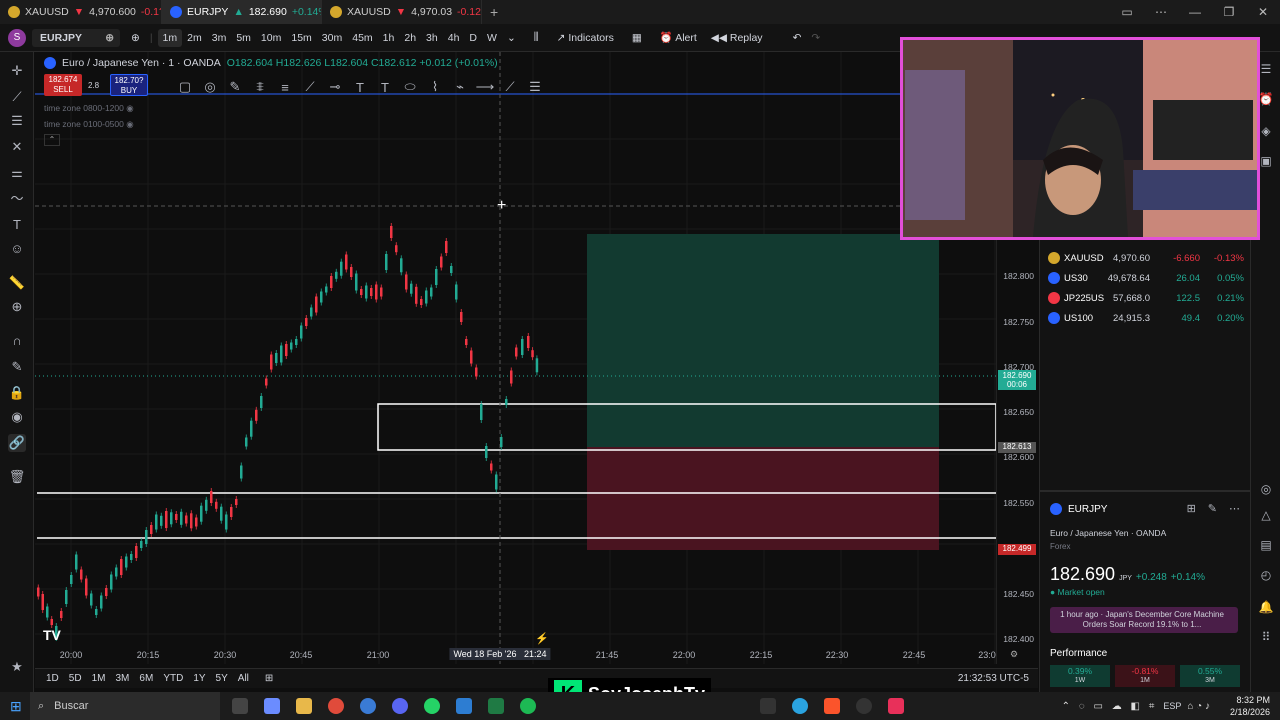 The height and width of the screenshot is (720, 1280). I want to click on menu-icon: ▭, so click(1127, 12).